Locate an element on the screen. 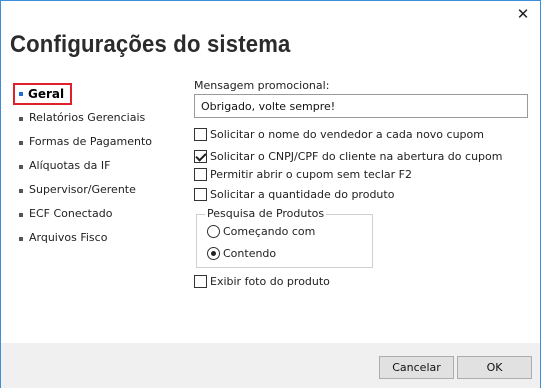 This screenshot has height=388, width=541. check-open-without-f2: Permitir abrir o cupom sem teclar F2 is located at coordinates (303, 176).